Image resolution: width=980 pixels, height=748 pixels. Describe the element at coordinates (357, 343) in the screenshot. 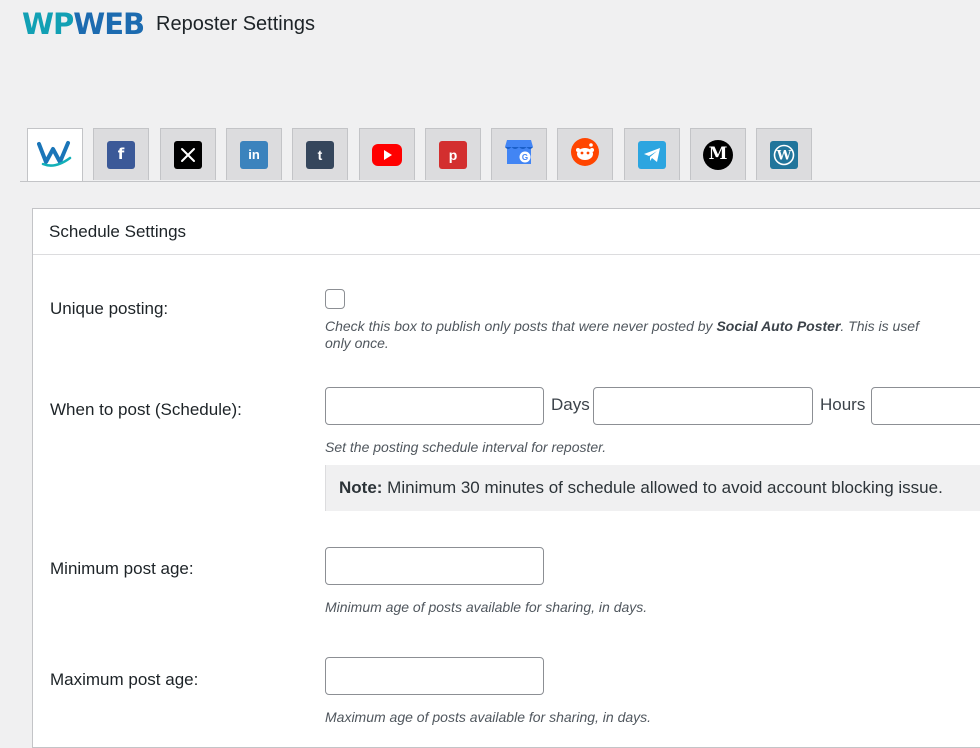

I see `unique-posting-description-line2: only once.` at that location.